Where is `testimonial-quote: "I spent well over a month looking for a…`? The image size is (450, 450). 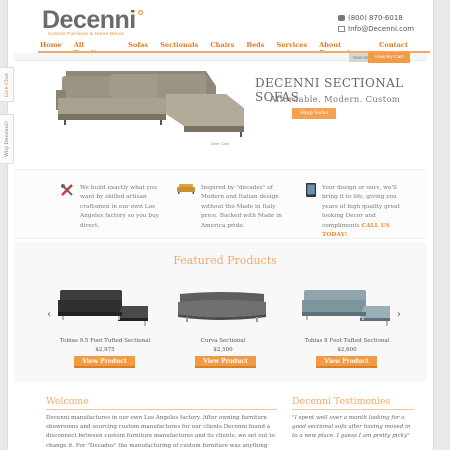 testimonial-quote: "I spent well over a month looking for a… is located at coordinates (351, 427).